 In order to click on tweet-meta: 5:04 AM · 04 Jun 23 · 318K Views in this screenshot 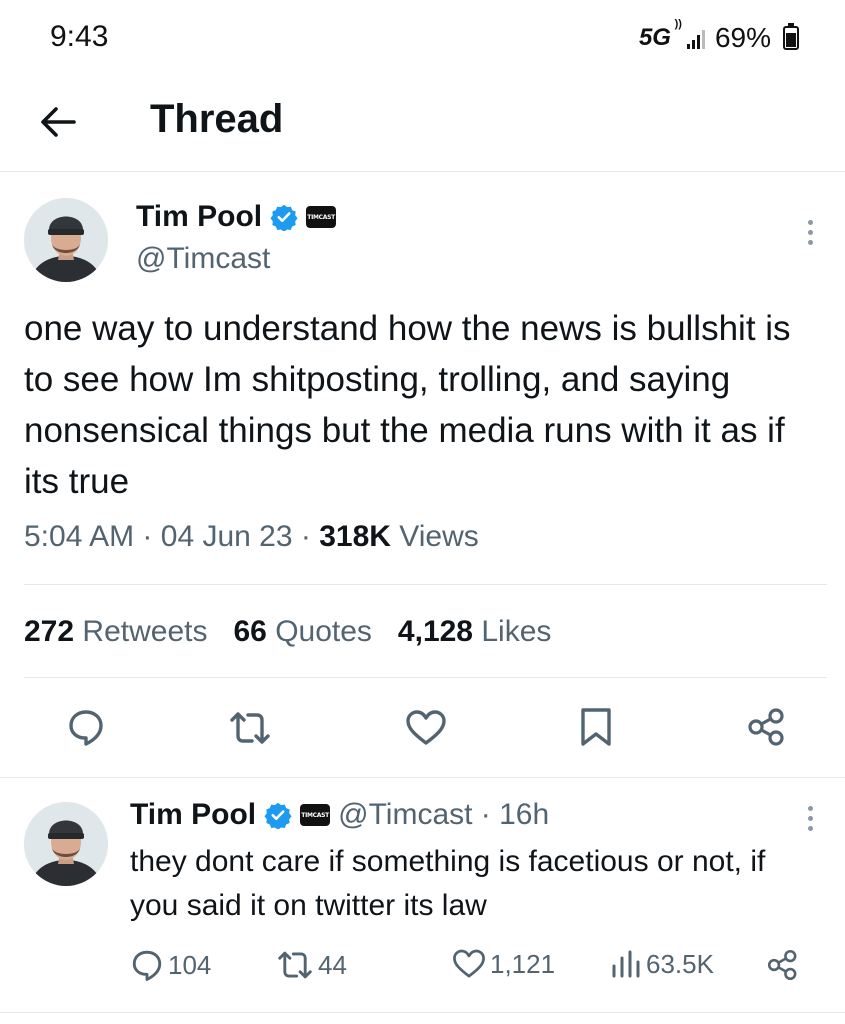, I will do `click(251, 536)`.